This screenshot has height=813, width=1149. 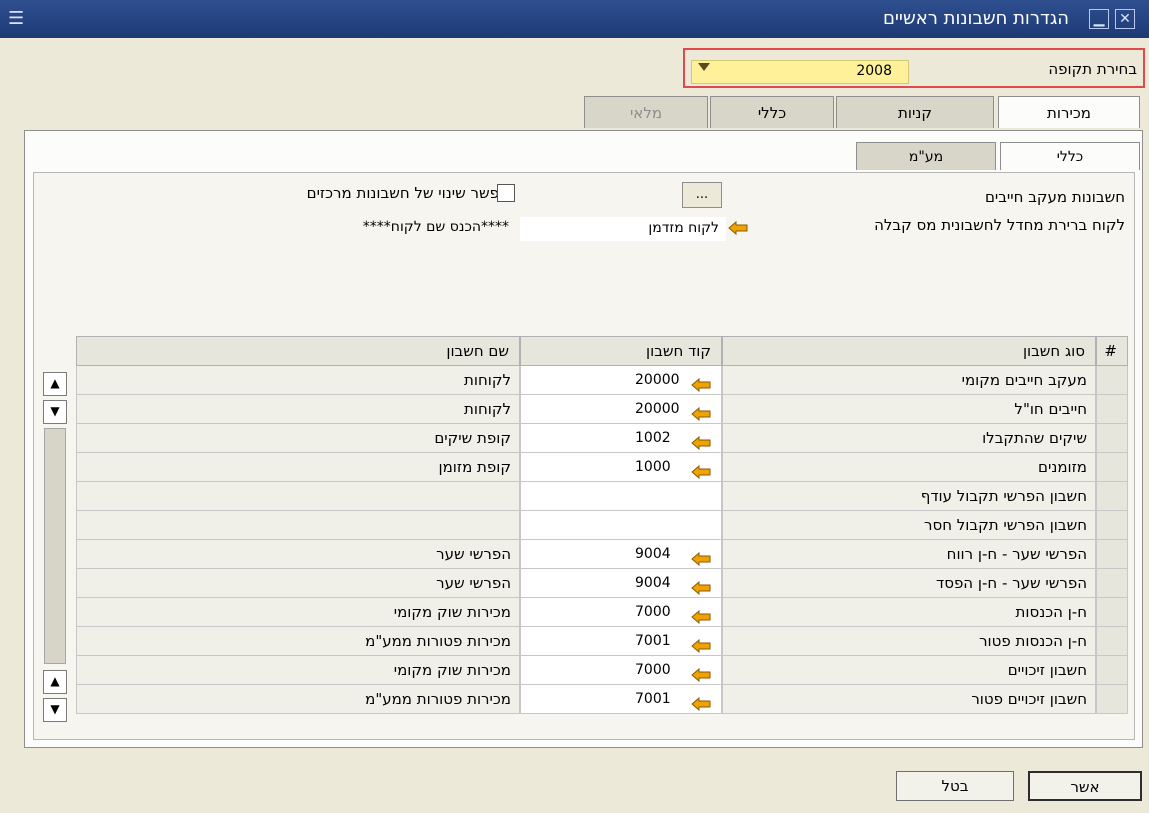 I want to click on vertical-scrollbar: ▲ ▼ ▲ ▼, so click(x=55, y=548).